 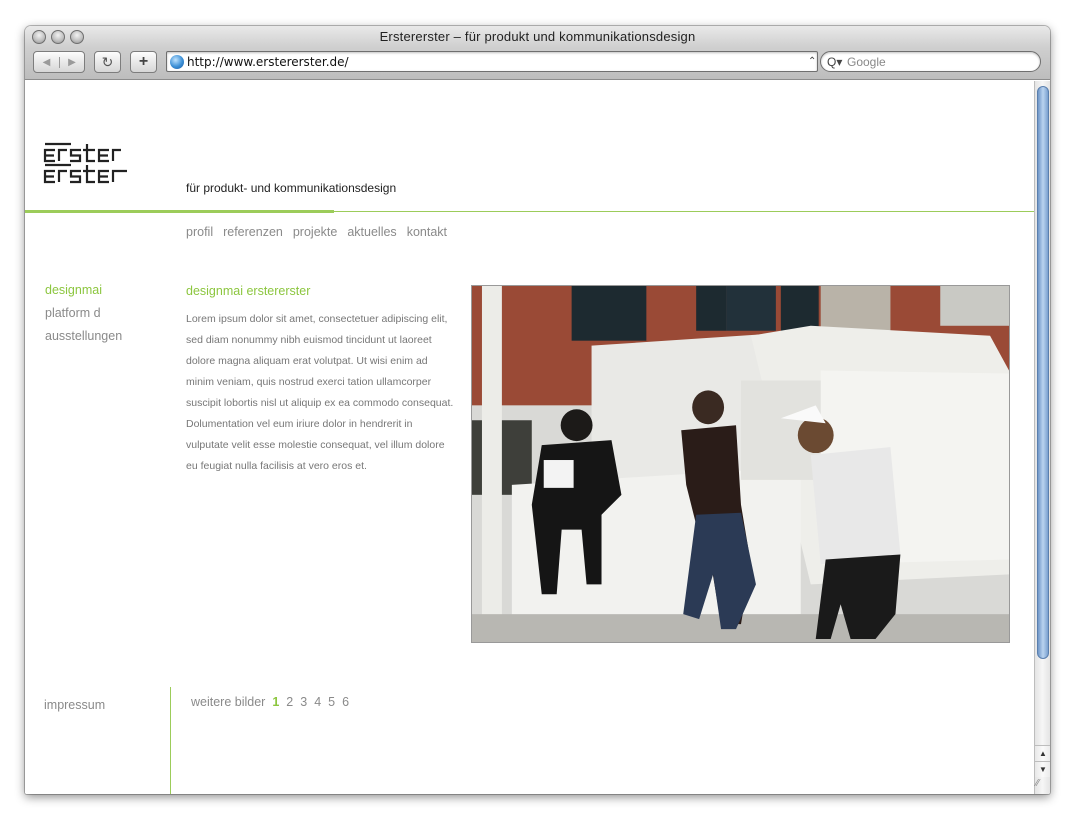 I want to click on reload-icon: ↻, so click(x=107, y=61).